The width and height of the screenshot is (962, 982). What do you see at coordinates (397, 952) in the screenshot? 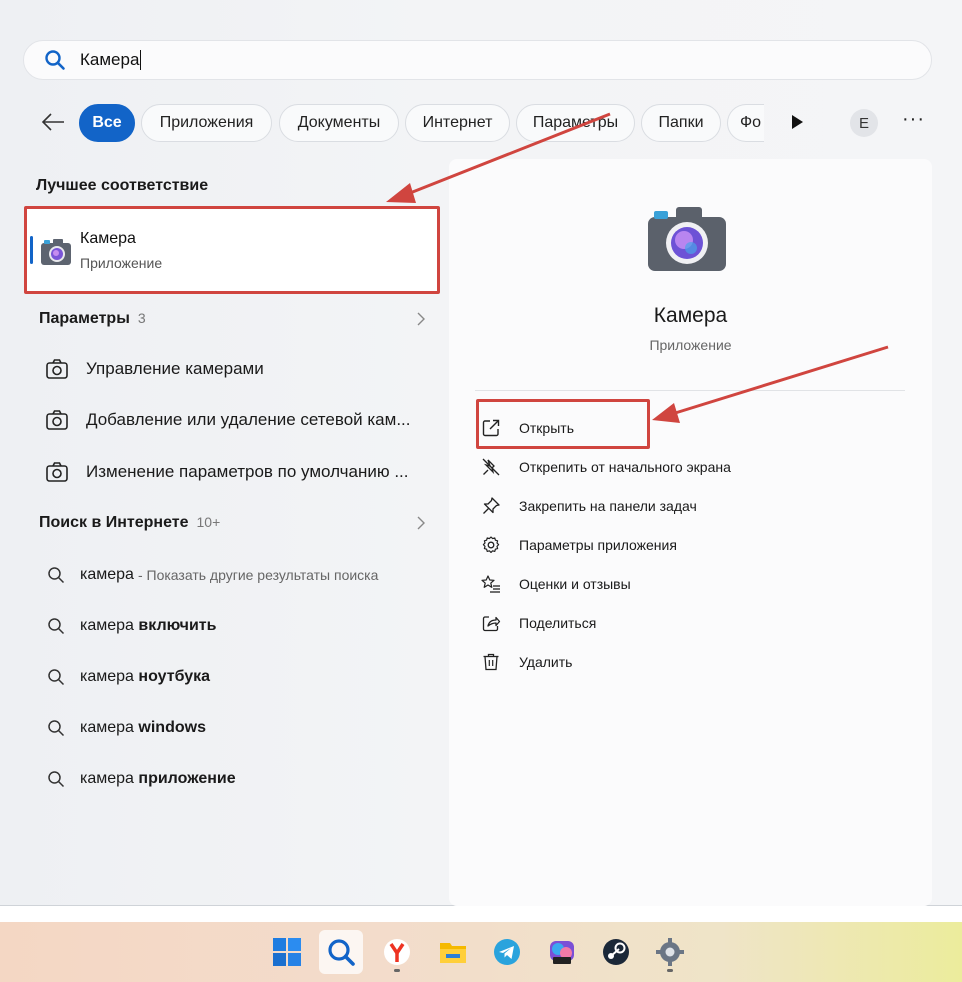
I see `yandex-browser-icon` at bounding box center [397, 952].